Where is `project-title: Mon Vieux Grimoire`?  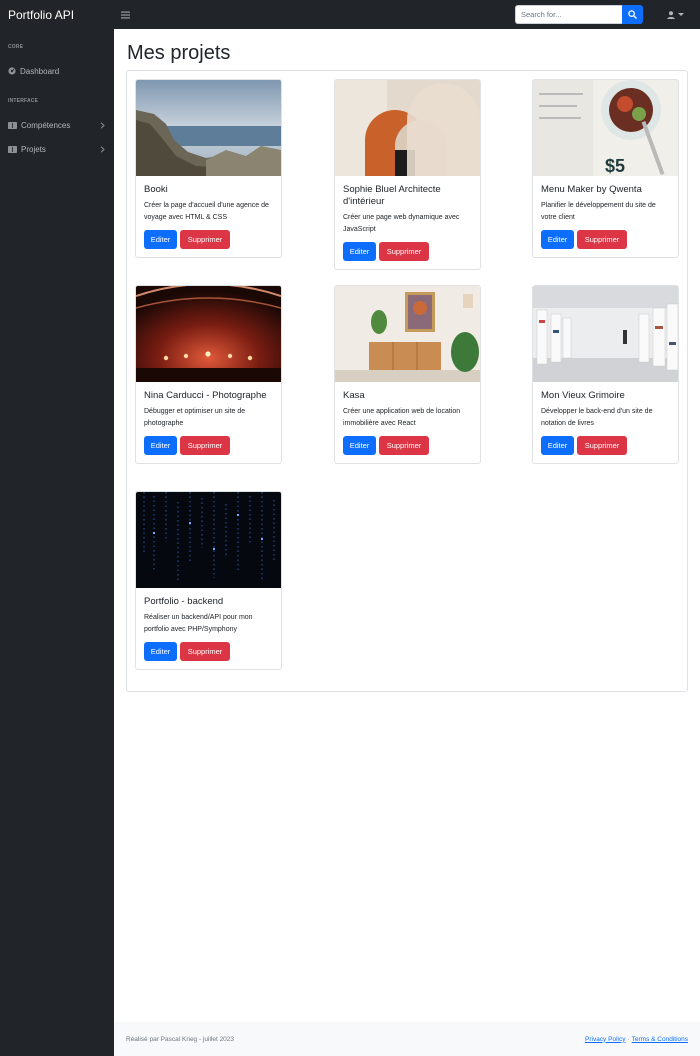
project-title: Mon Vieux Grimoire is located at coordinates (583, 395).